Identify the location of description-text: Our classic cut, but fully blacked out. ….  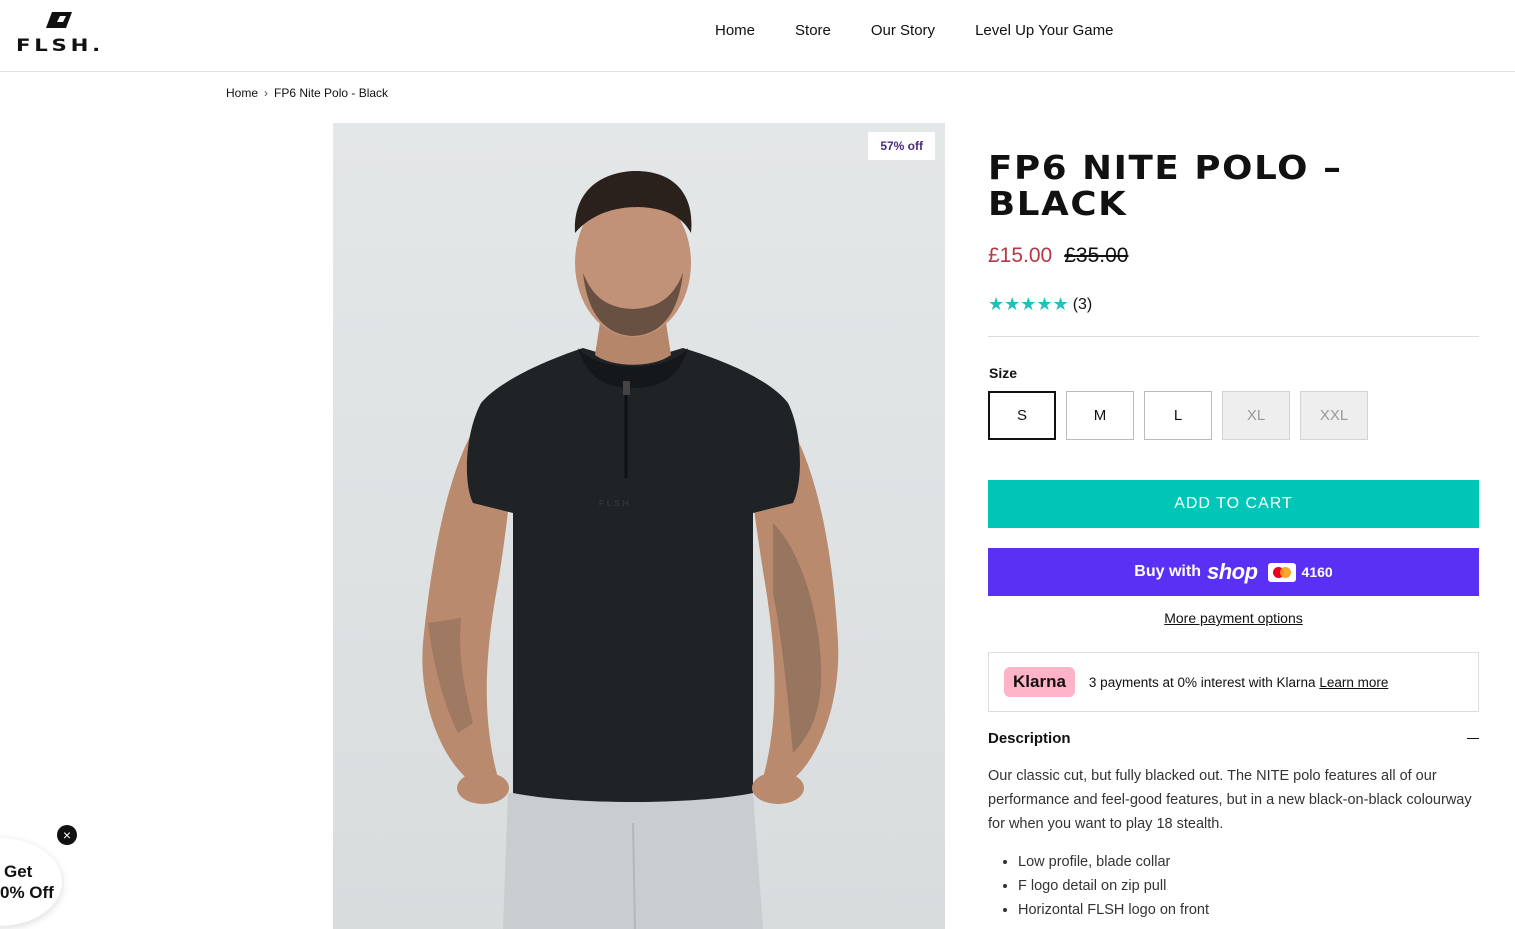
(1230, 800).